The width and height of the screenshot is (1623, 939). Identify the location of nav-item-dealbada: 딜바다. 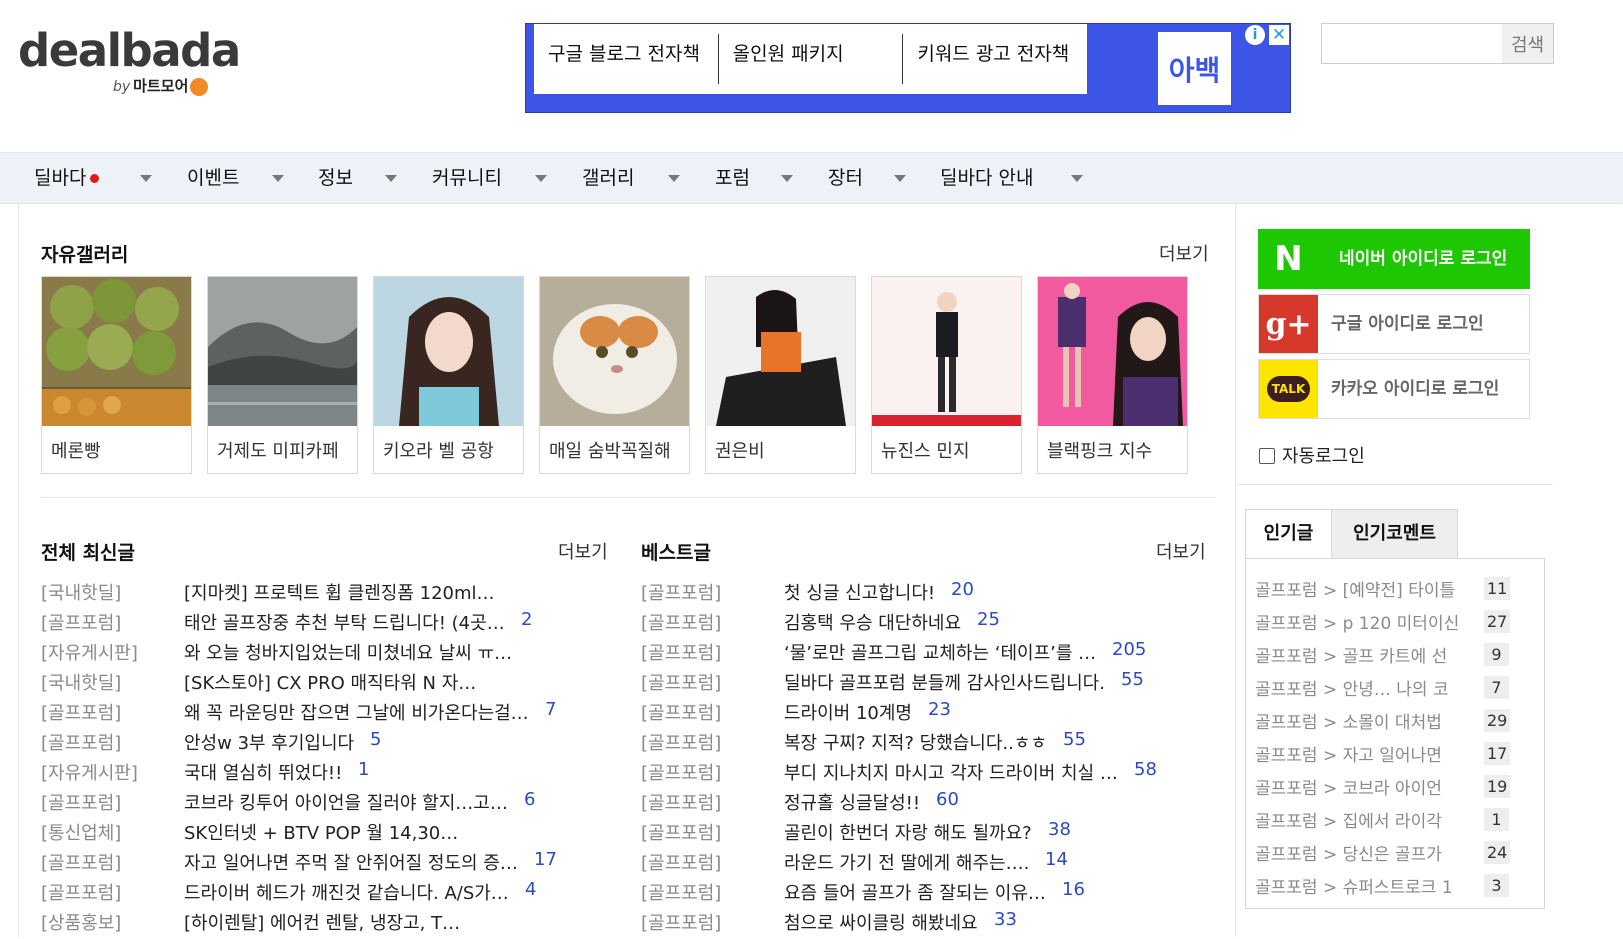
(67, 178).